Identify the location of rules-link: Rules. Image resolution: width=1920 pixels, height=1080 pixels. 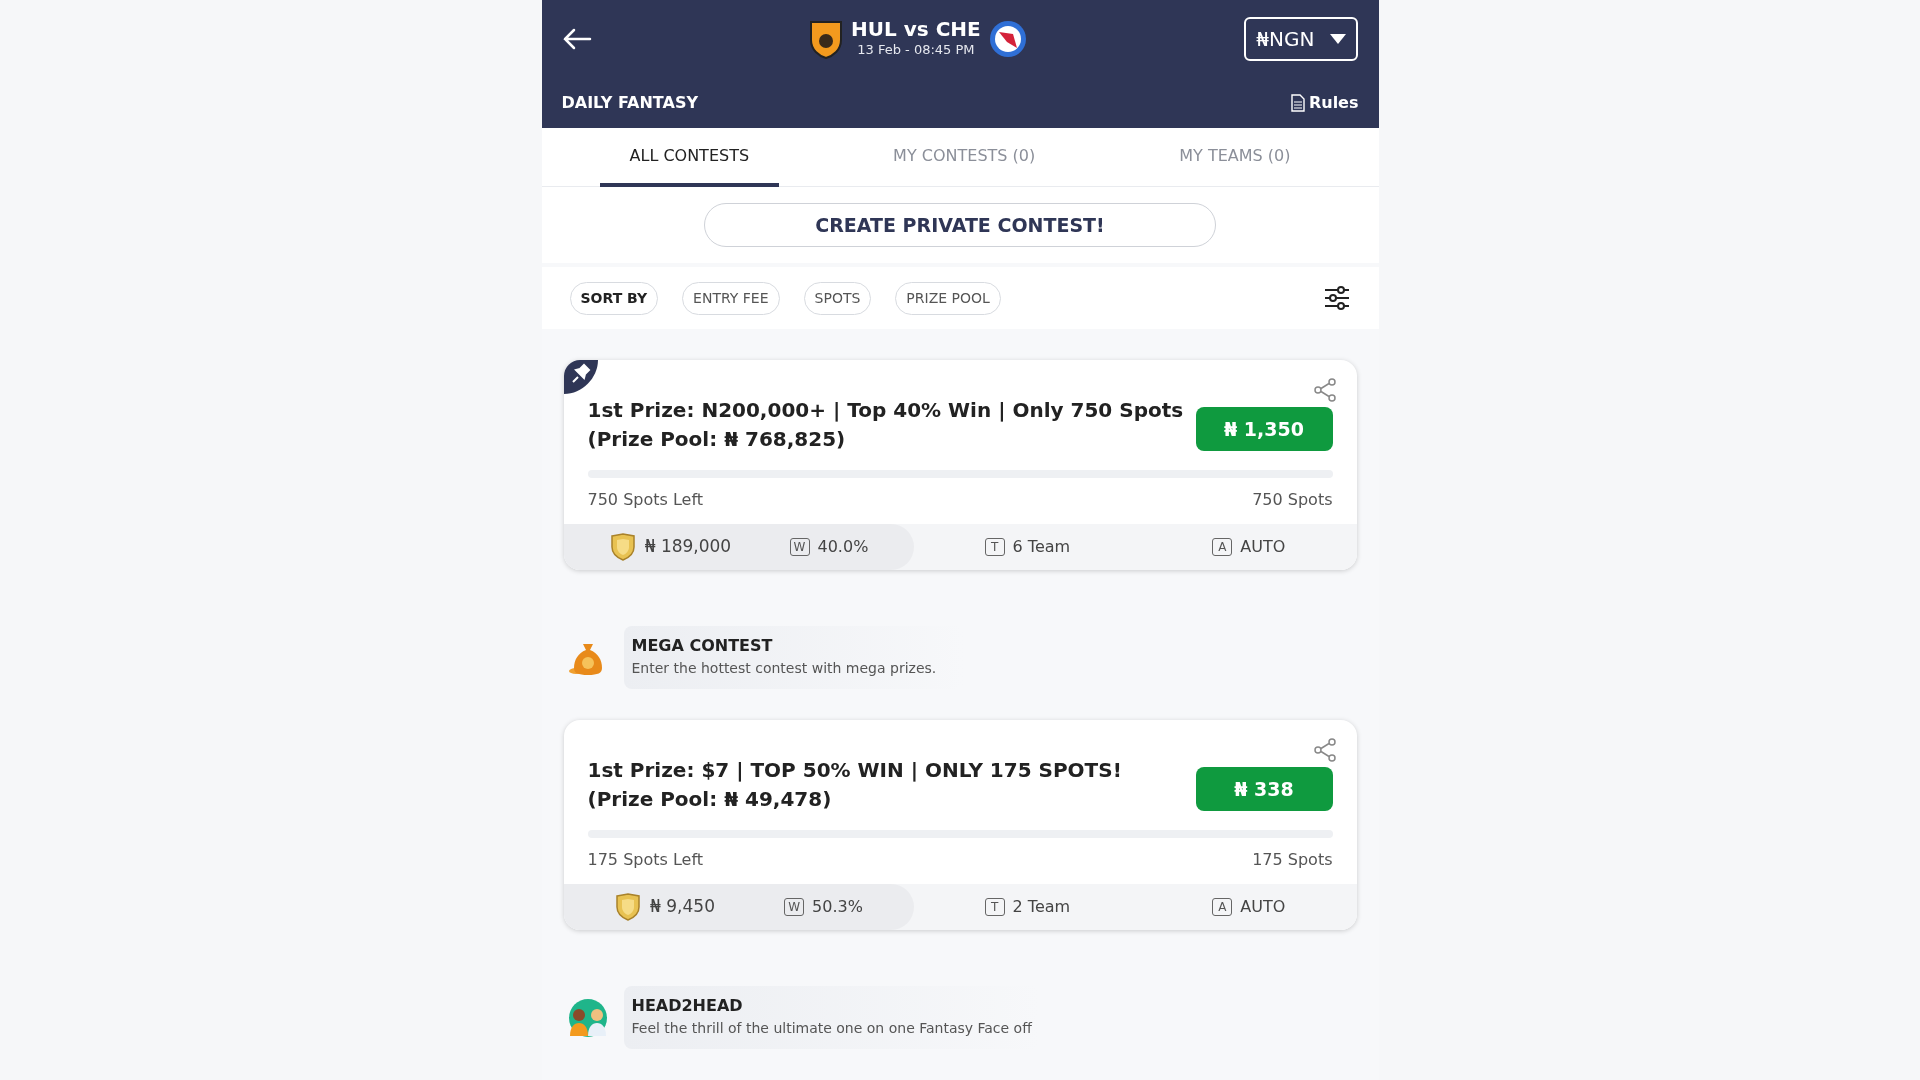
(1333, 103).